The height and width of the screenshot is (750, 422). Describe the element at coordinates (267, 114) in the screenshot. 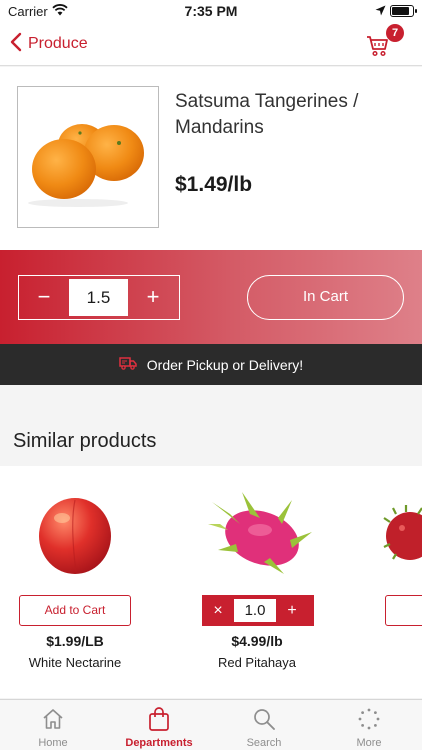

I see `product-name: Satsuma Tangerines / Mandarins` at that location.